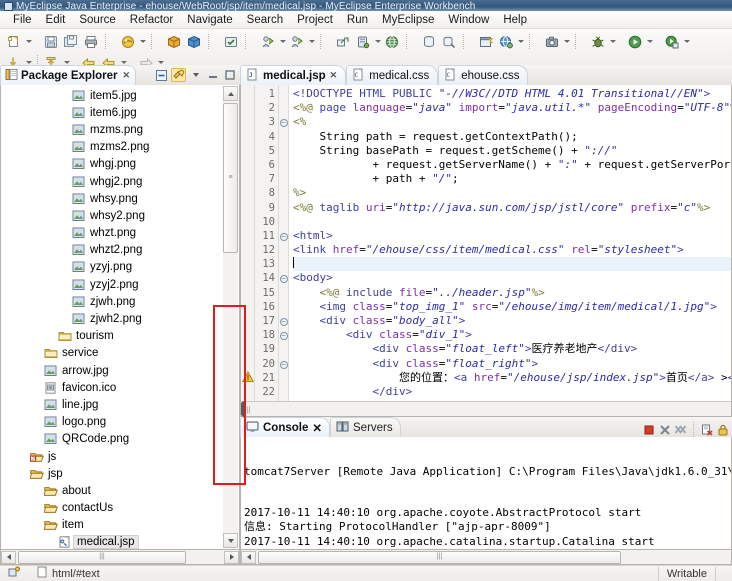  I want to click on code-line: </div>, so click(512, 392).